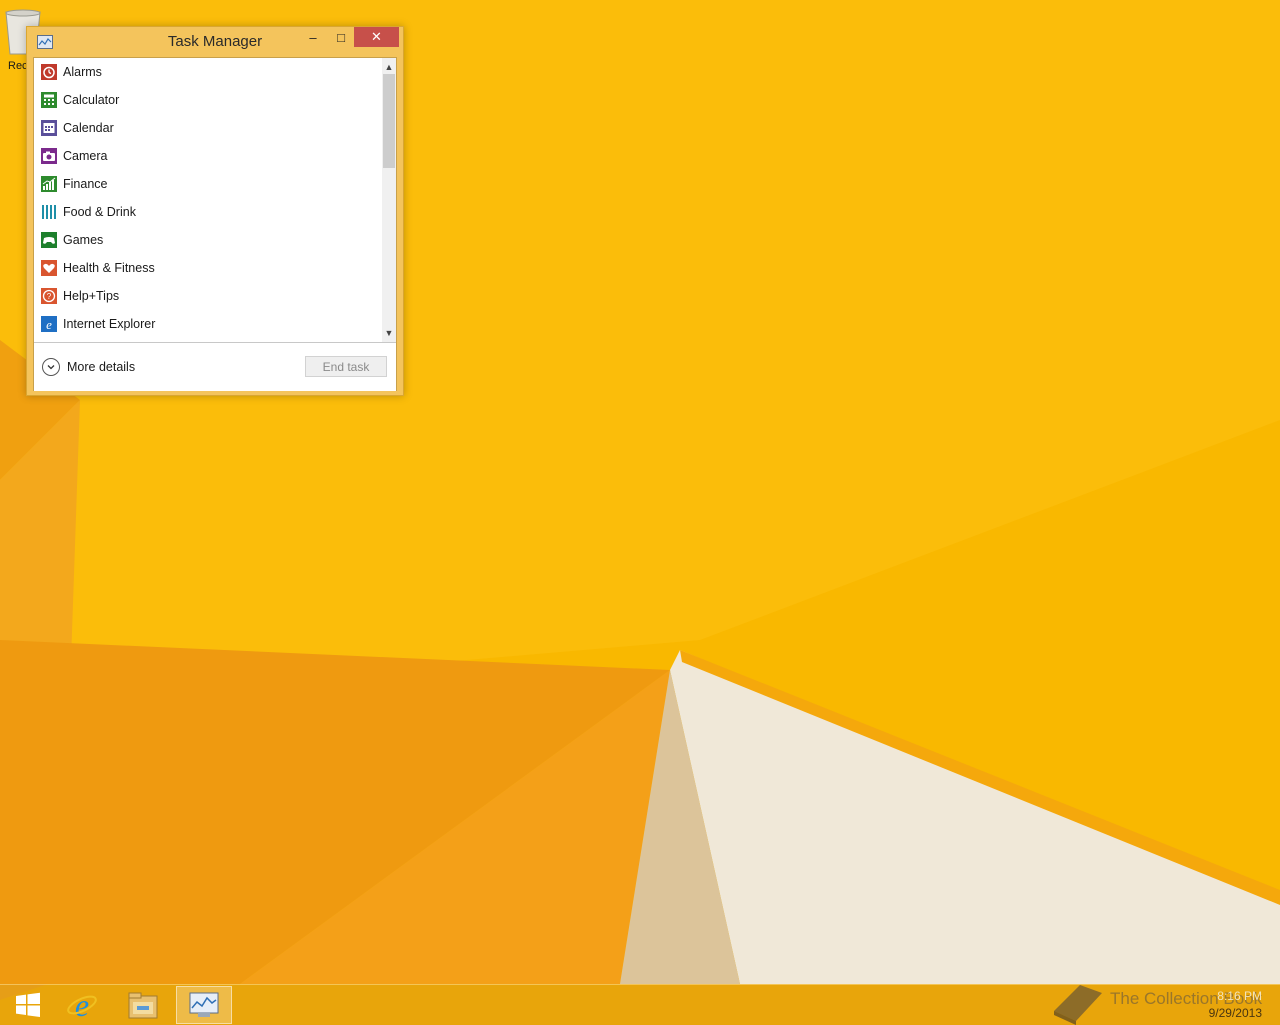 This screenshot has width=1280, height=1025. I want to click on list-item: Food & Drink, so click(208, 212).